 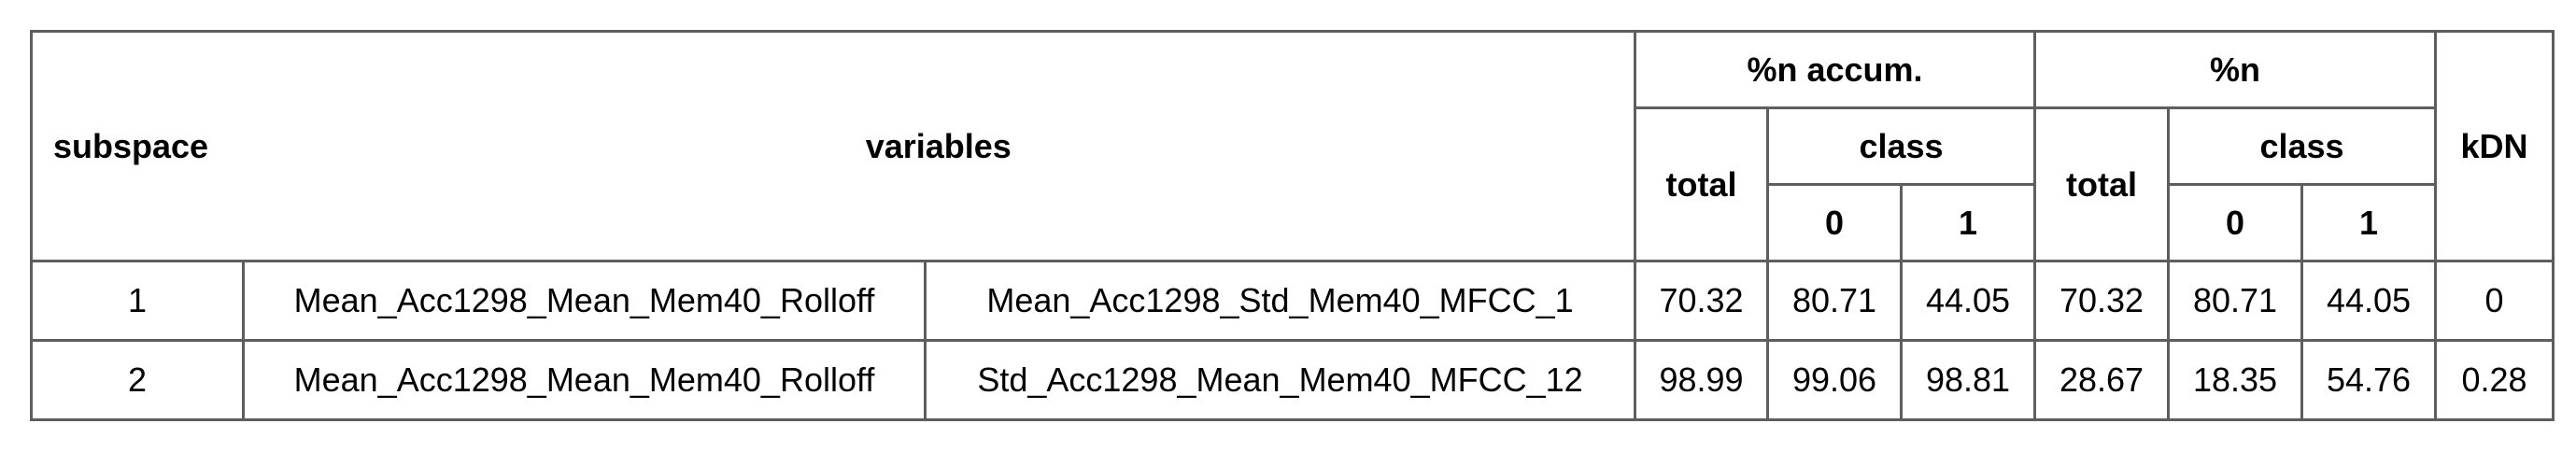 I want to click on header-n-class: class, so click(x=2302, y=146).